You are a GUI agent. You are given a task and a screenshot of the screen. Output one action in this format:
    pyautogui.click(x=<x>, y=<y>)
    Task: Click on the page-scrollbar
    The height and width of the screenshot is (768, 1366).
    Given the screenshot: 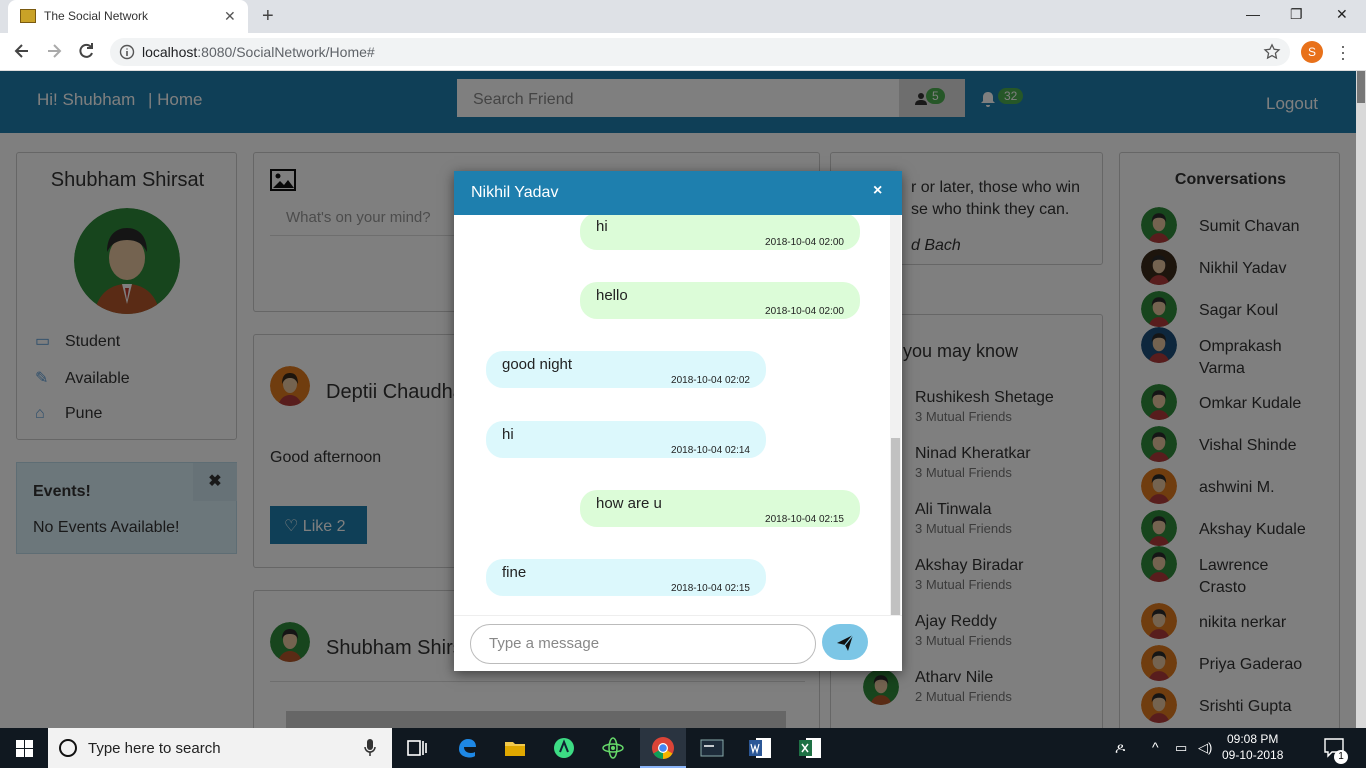 What is the action you would take?
    pyautogui.click(x=1361, y=399)
    